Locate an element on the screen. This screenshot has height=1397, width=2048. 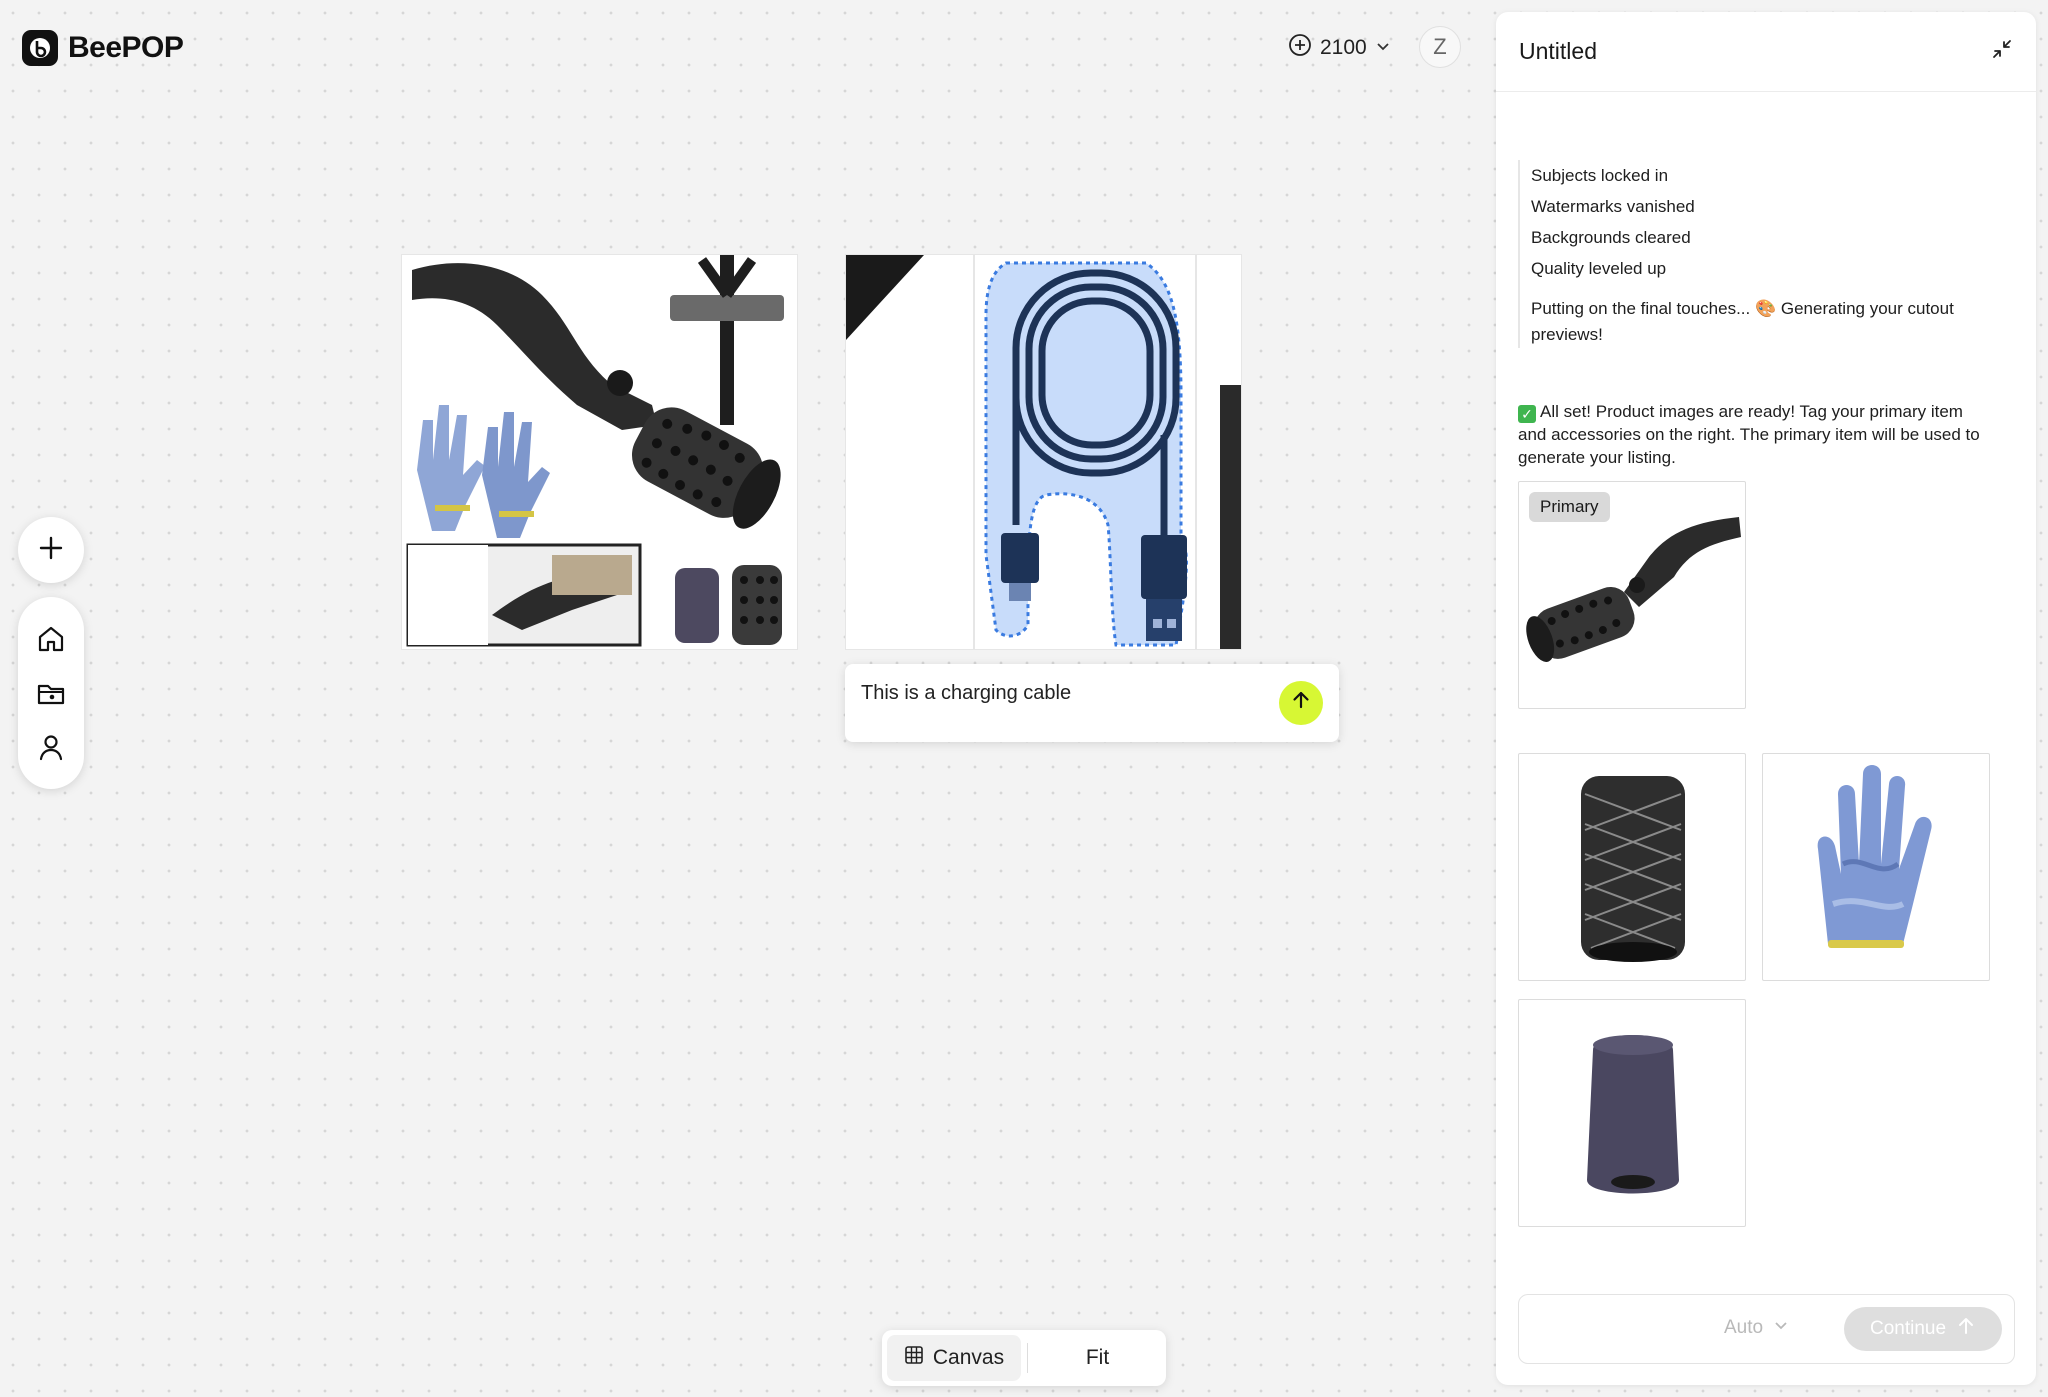
charging-cable-picture is located at coordinates (1043, 452).